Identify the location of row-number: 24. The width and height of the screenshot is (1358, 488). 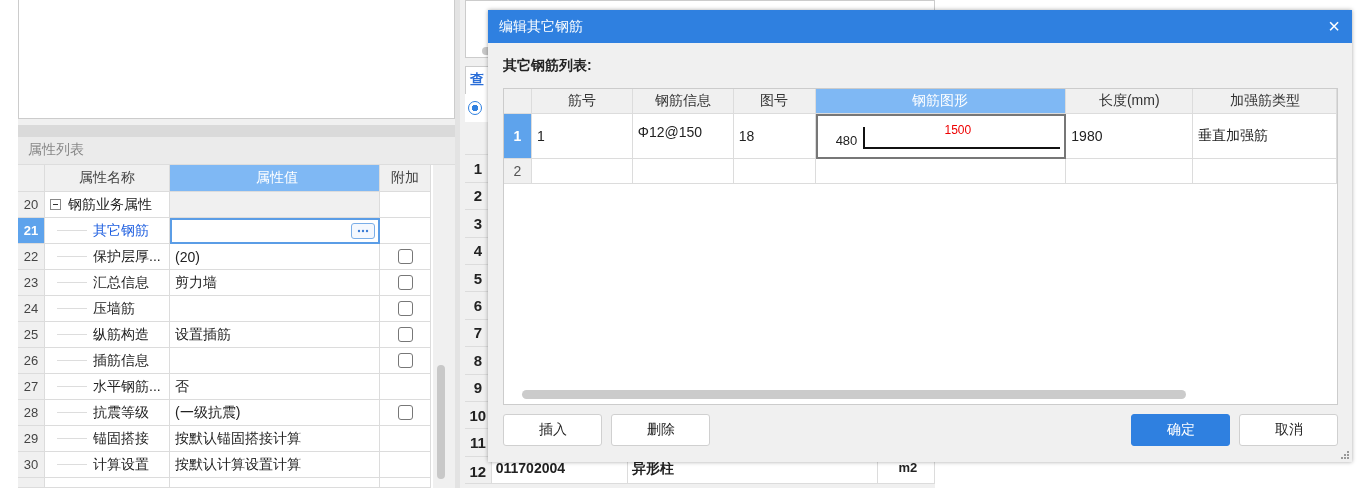
(31, 309).